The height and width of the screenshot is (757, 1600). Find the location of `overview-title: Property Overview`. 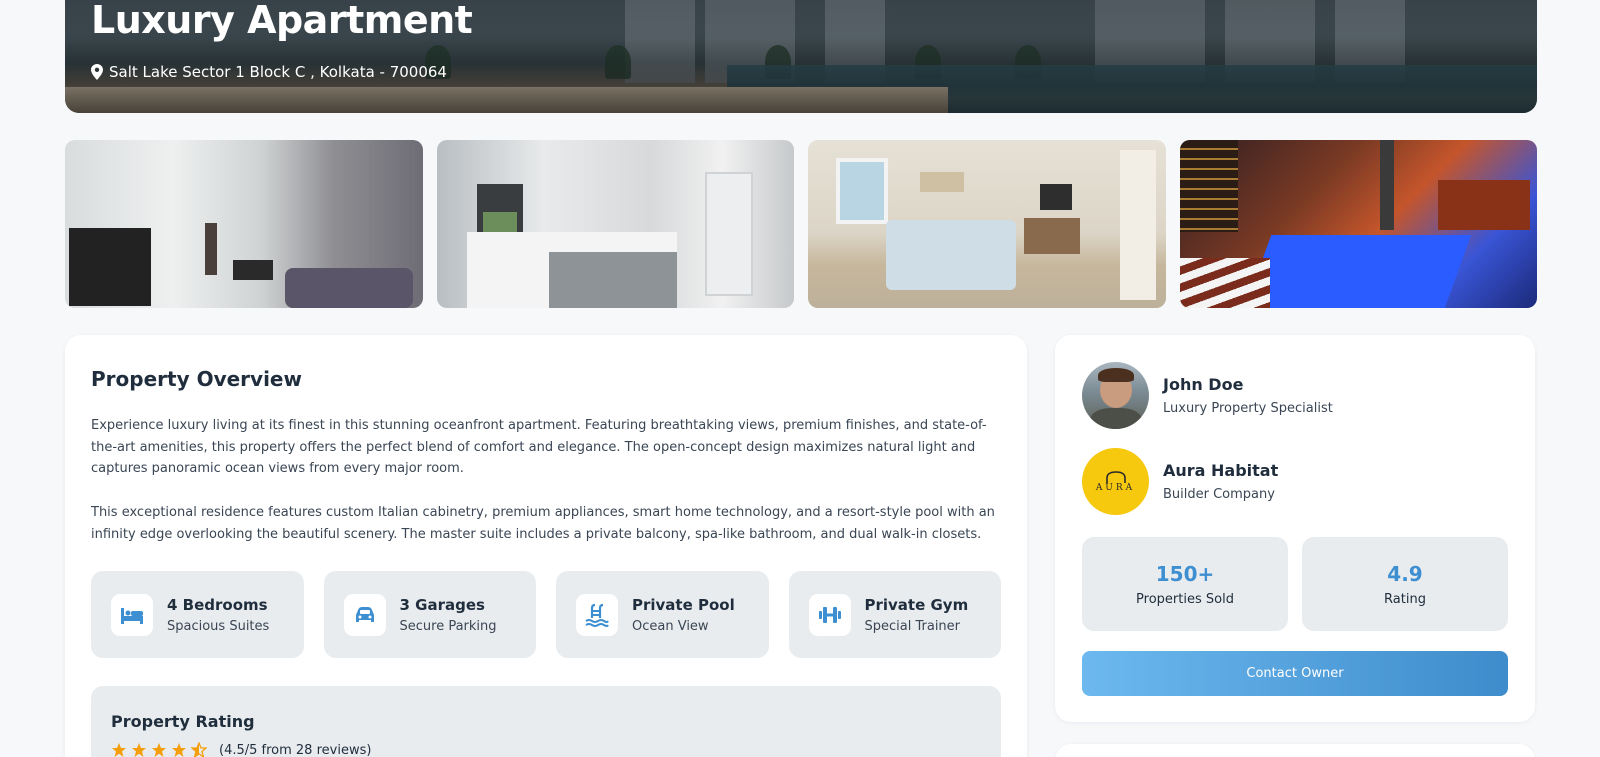

overview-title: Property Overview is located at coordinates (196, 379).